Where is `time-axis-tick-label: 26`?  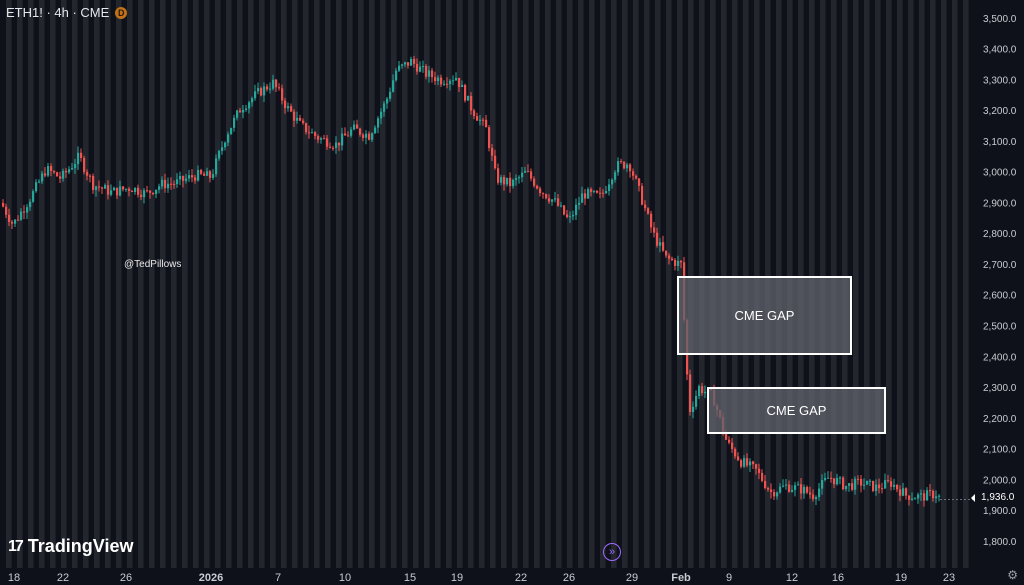 time-axis-tick-label: 26 is located at coordinates (126, 578).